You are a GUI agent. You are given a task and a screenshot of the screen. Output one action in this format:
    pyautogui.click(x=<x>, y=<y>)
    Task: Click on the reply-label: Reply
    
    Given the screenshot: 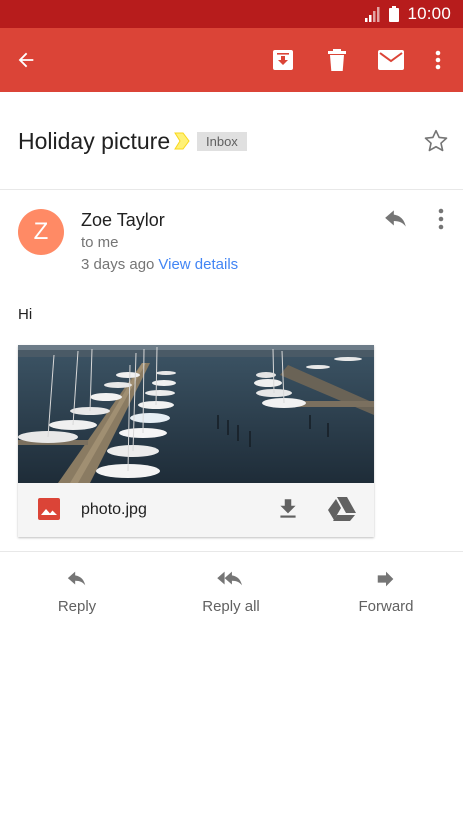 What is the action you would take?
    pyautogui.click(x=77, y=606)
    